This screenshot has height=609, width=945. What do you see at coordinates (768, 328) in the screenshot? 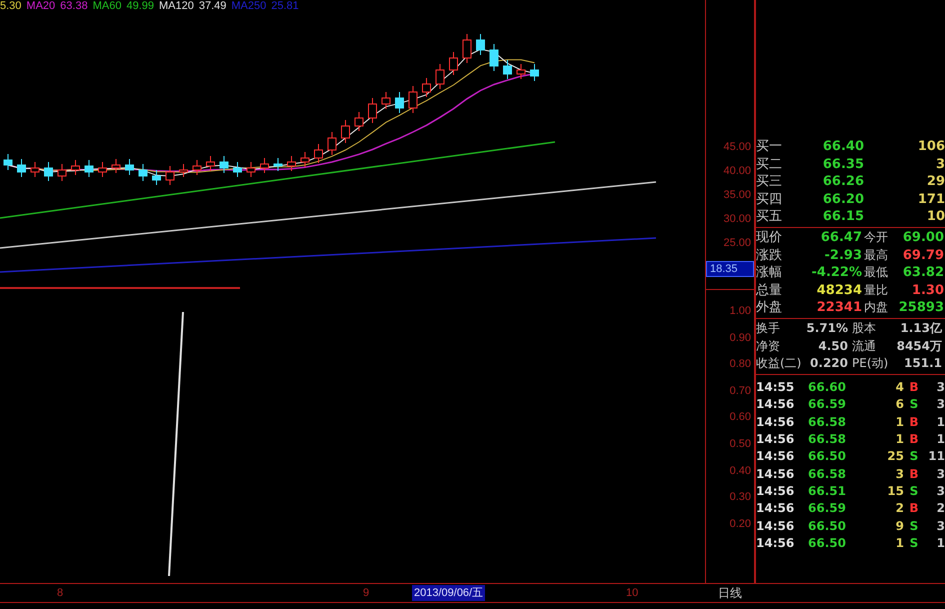
I see `fundamental-label: 换手` at bounding box center [768, 328].